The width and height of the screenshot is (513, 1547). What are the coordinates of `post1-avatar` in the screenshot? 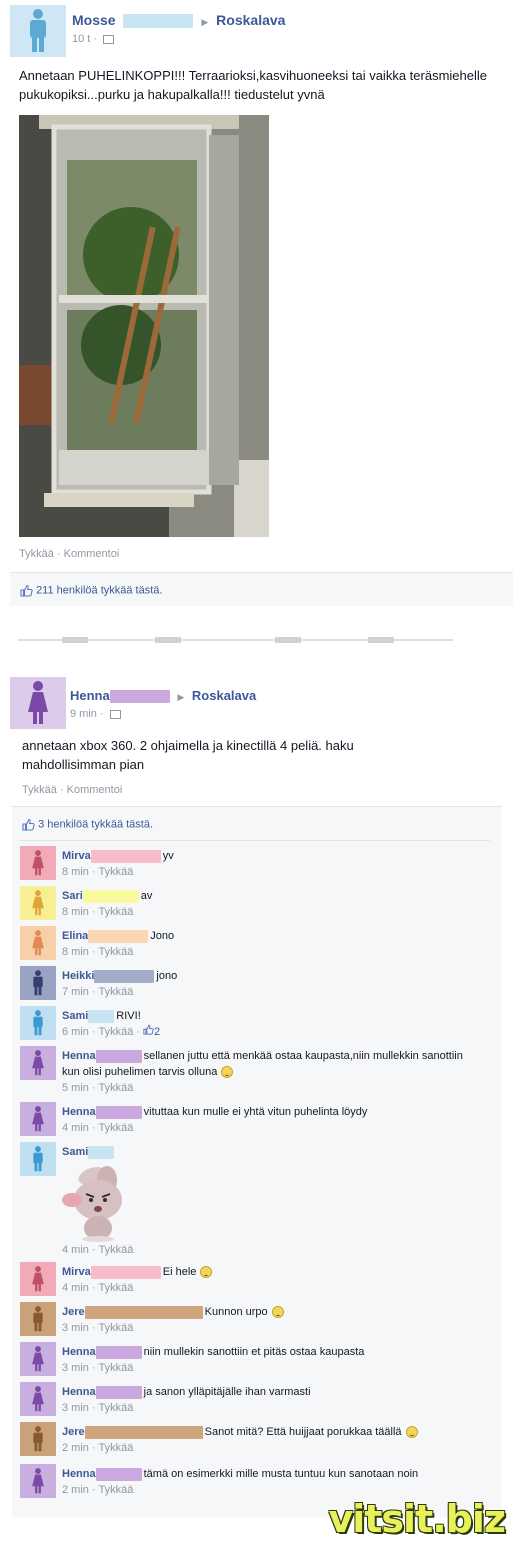 It's located at (38, 31).